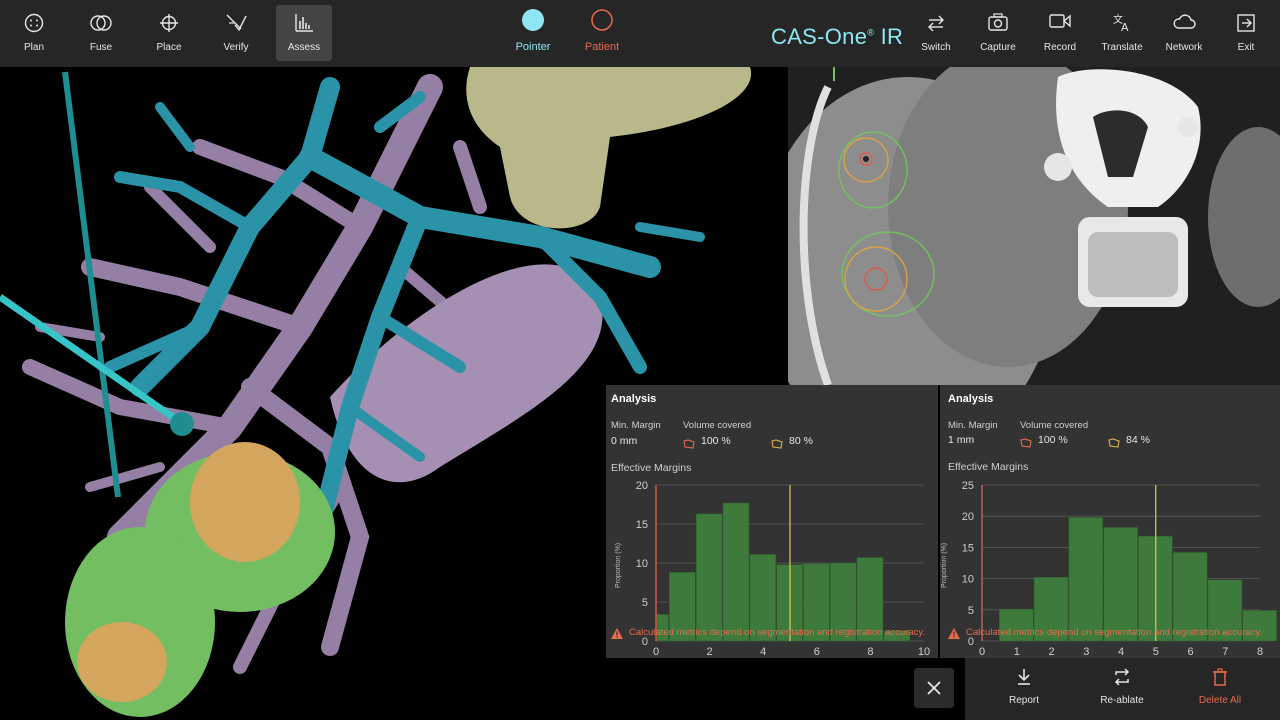  What do you see at coordinates (1024, 677) in the screenshot?
I see `download-icon` at bounding box center [1024, 677].